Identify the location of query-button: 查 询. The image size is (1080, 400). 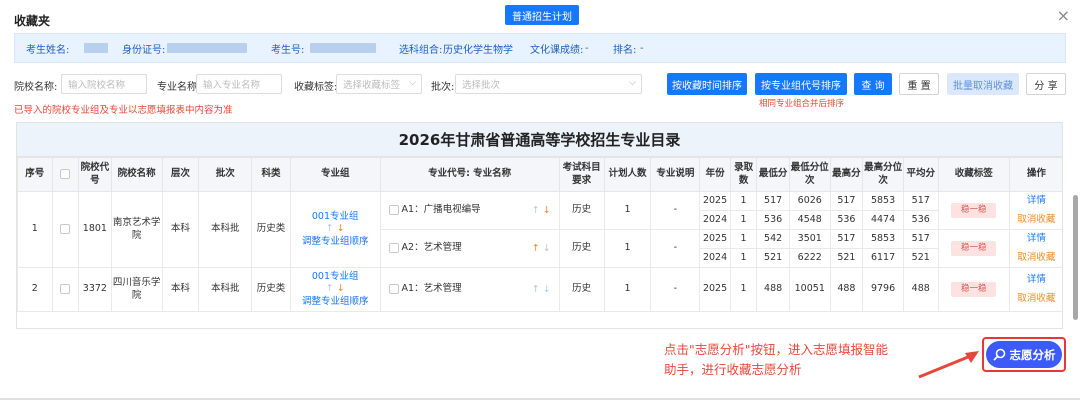
(873, 84).